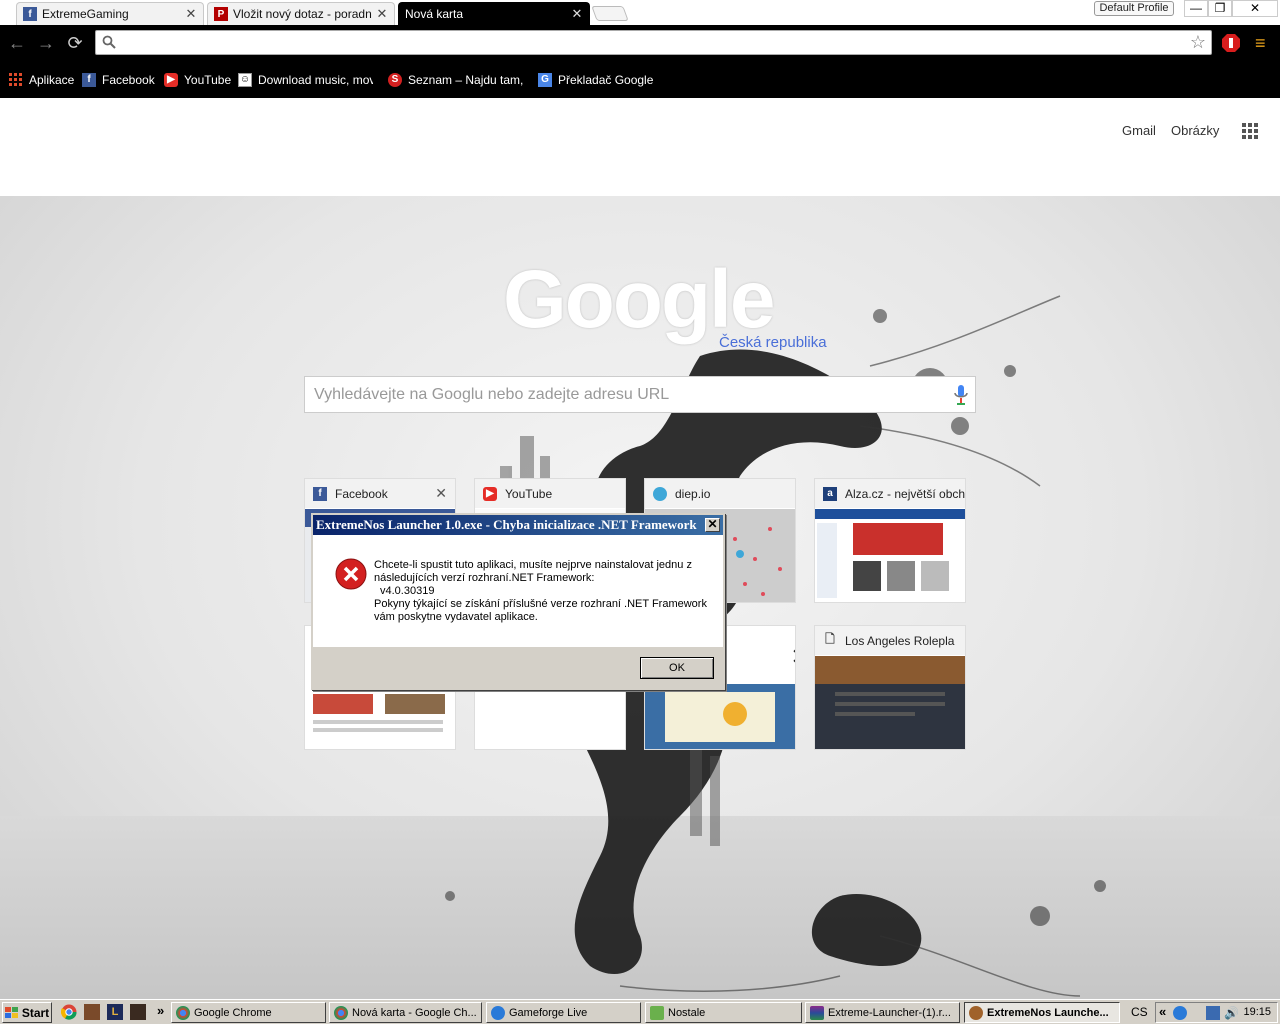 Image resolution: width=1280 pixels, height=1024 pixels. I want to click on start-button: Start, so click(27, 1012).